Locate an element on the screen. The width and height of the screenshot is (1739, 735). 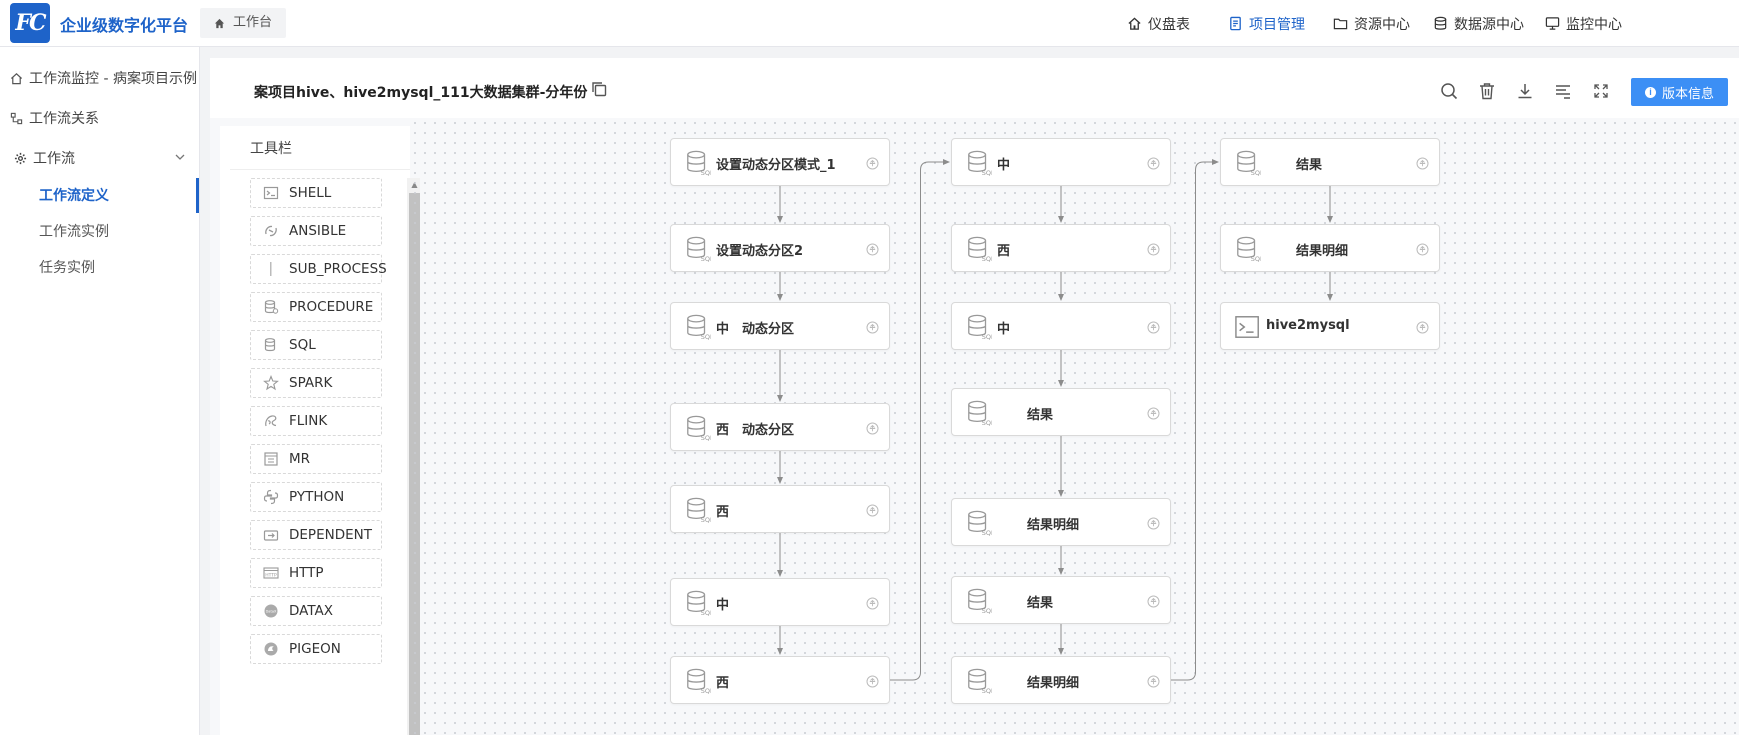
toolbox-item-shell: SHELL is located at coordinates (316, 193).